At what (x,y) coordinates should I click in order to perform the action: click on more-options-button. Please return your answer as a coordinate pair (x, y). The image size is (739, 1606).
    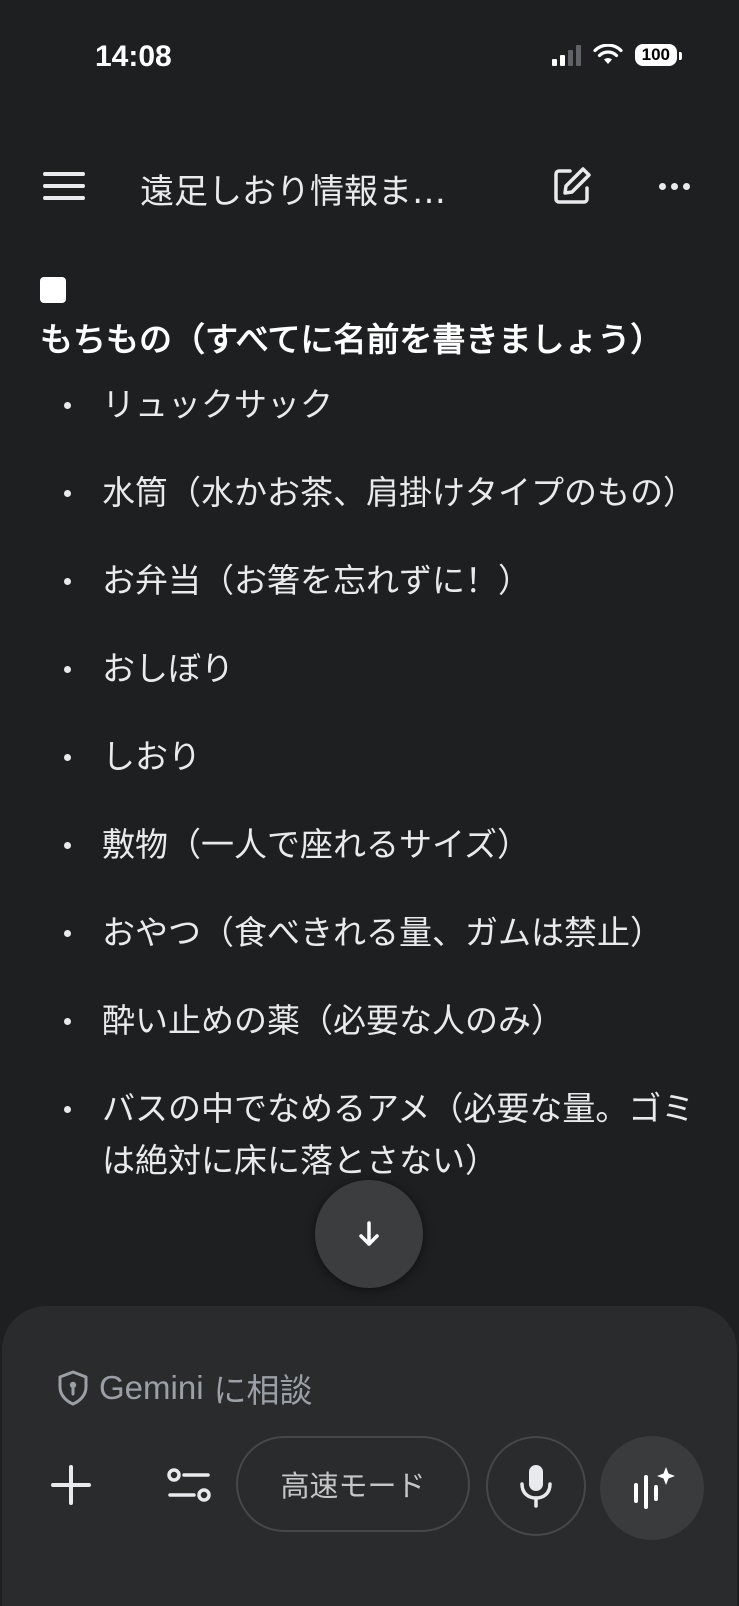
    Looking at the image, I should click on (674, 186).